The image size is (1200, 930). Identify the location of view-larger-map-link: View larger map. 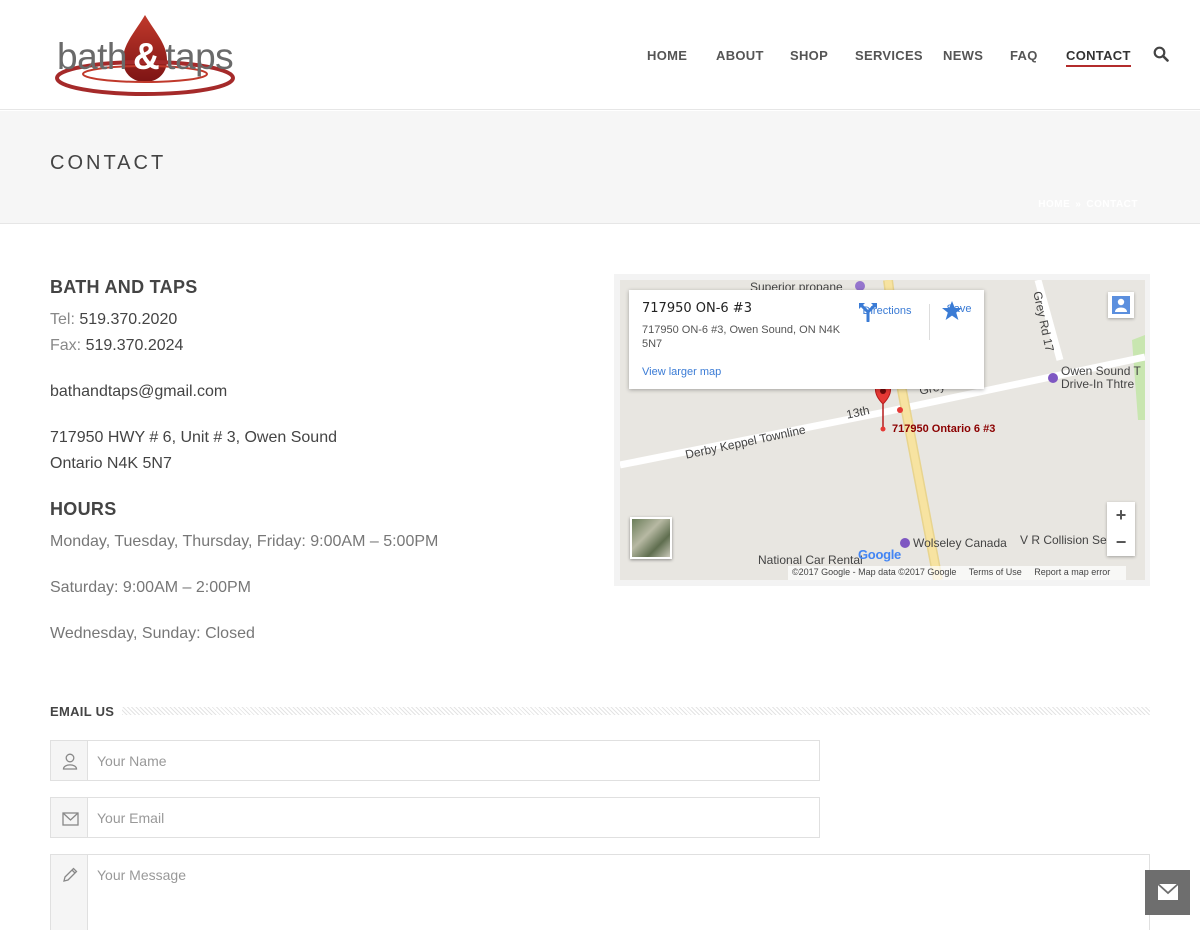
(681, 372).